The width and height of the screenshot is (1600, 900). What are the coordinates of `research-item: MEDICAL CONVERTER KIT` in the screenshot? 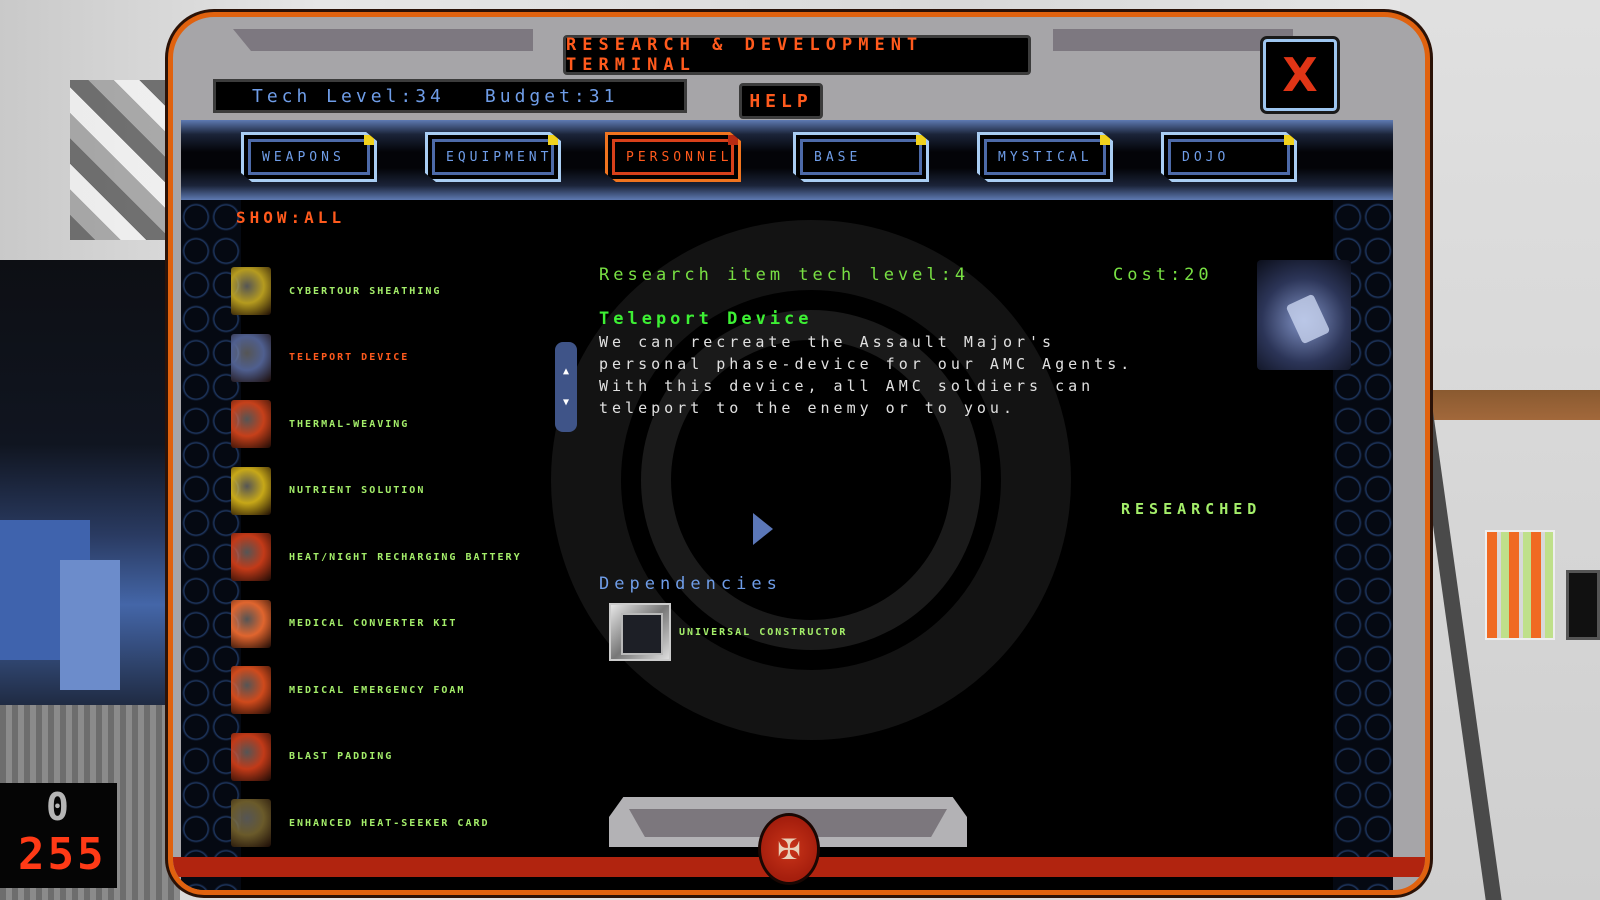 It's located at (391, 624).